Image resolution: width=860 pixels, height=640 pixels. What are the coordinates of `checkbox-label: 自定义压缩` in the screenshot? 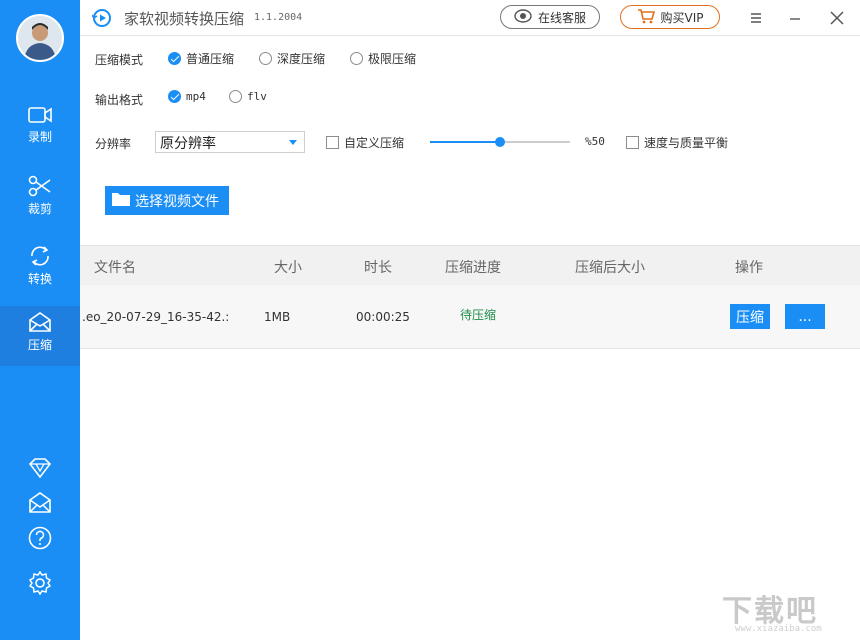 It's located at (374, 143).